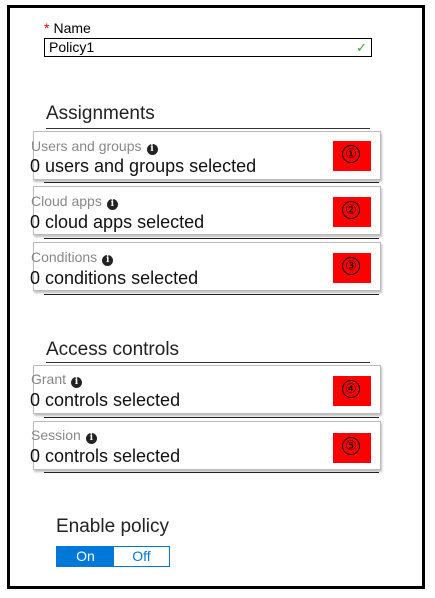  I want to click on access-controls-title: Access controls, so click(113, 349).